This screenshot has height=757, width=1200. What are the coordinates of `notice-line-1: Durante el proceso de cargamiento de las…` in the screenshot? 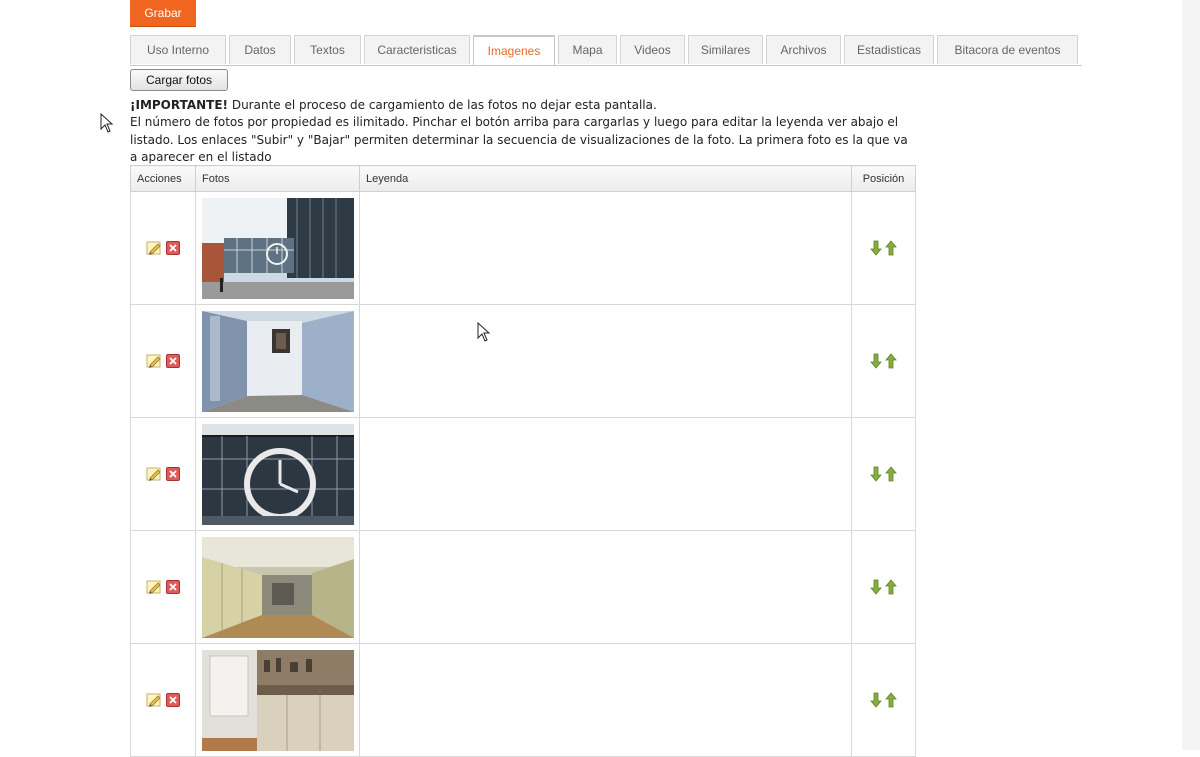 It's located at (442, 105).